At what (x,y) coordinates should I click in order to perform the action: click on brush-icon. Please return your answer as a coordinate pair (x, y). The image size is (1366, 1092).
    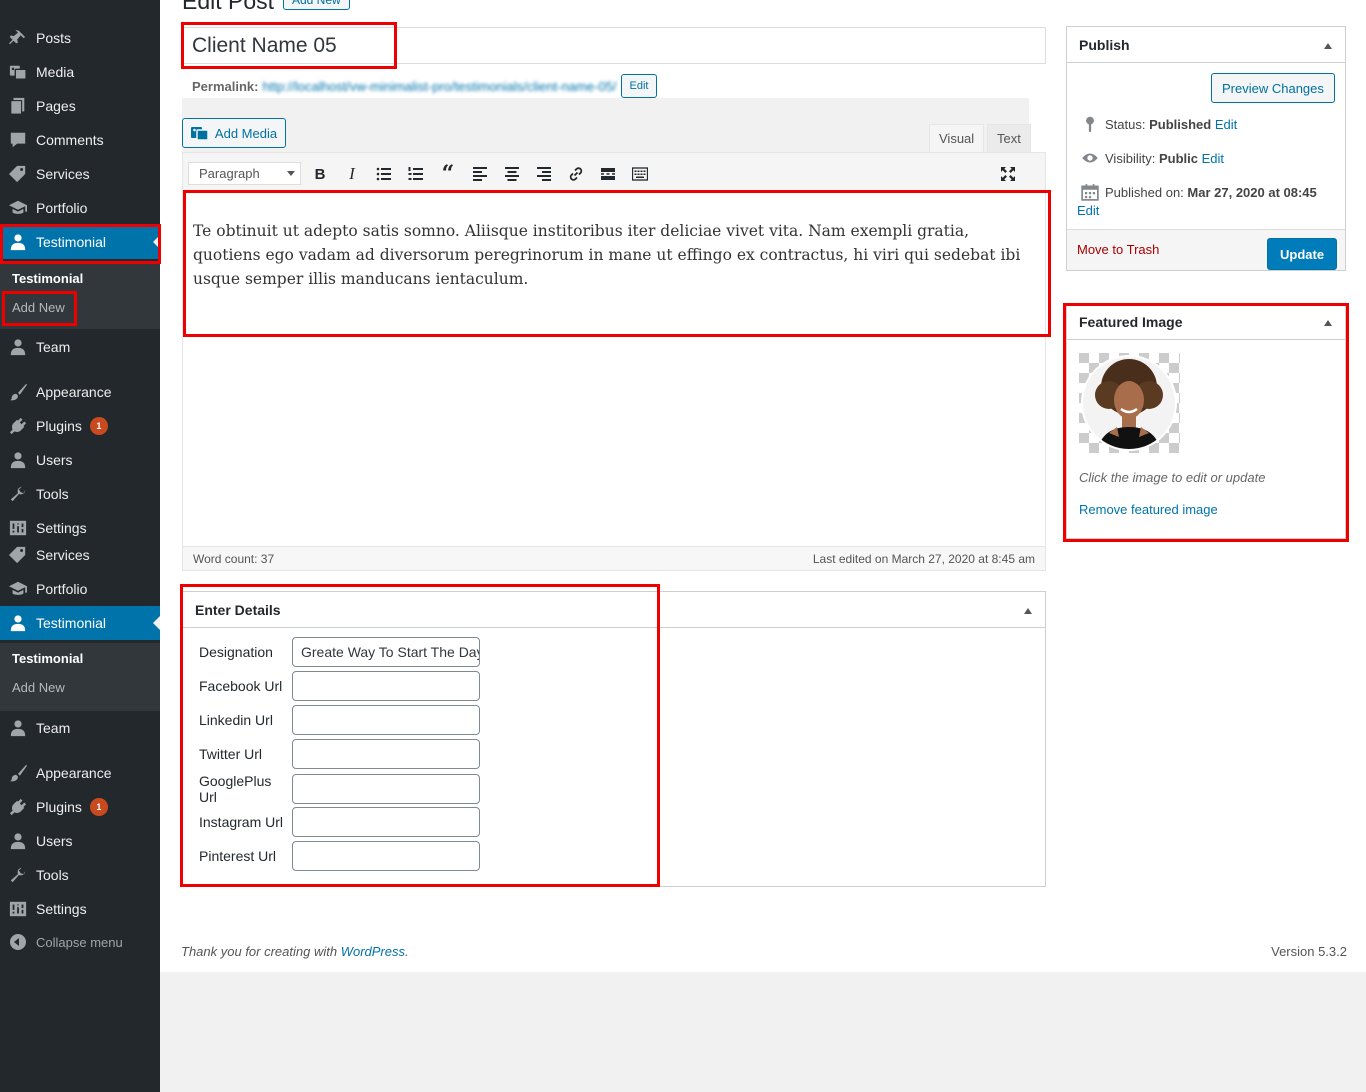
    Looking at the image, I should click on (18, 392).